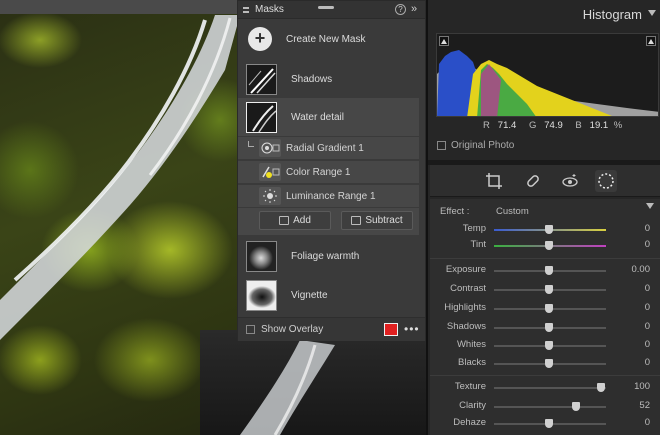  I want to click on panel-menu-icon, so click(246, 9).